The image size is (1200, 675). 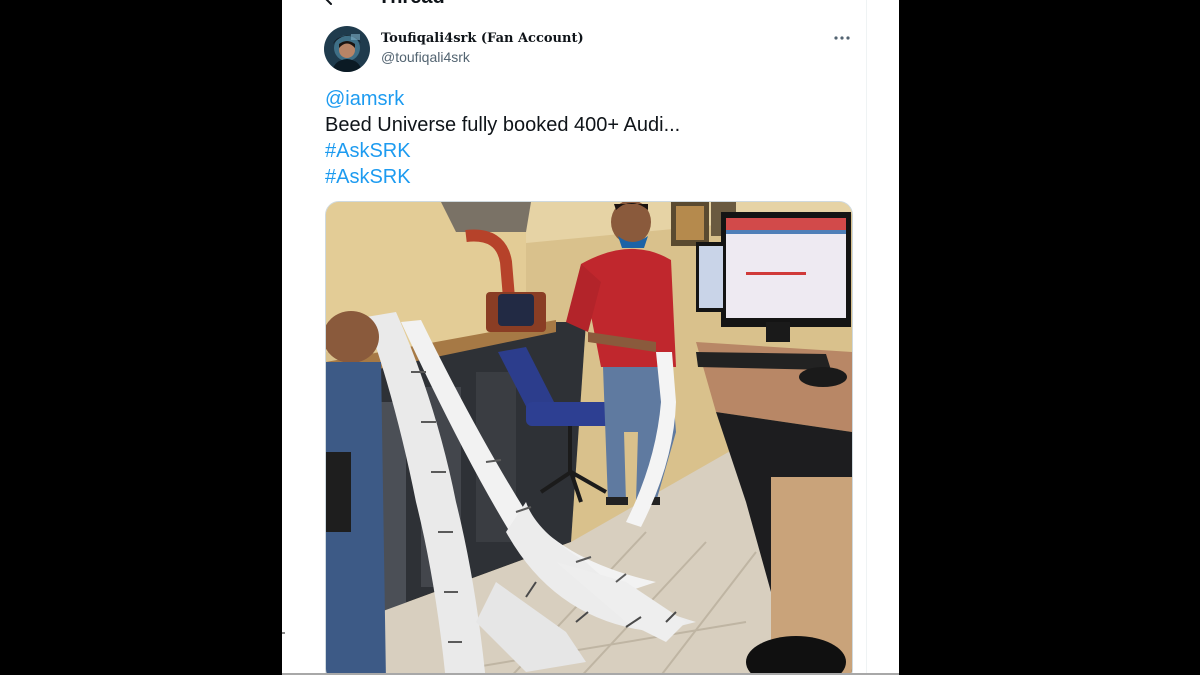 I want to click on more-horizontal-icon, so click(x=842, y=38).